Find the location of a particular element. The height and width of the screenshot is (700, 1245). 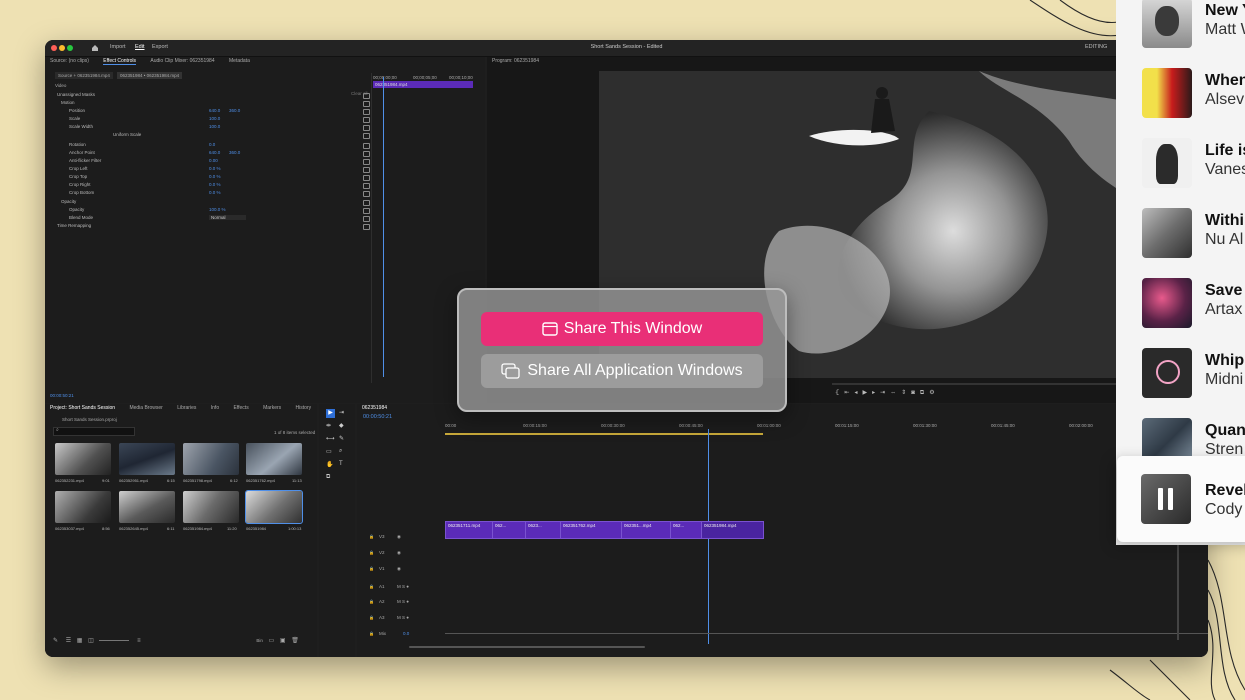

rectangle-icon: ▭ is located at coordinates (329, 451).